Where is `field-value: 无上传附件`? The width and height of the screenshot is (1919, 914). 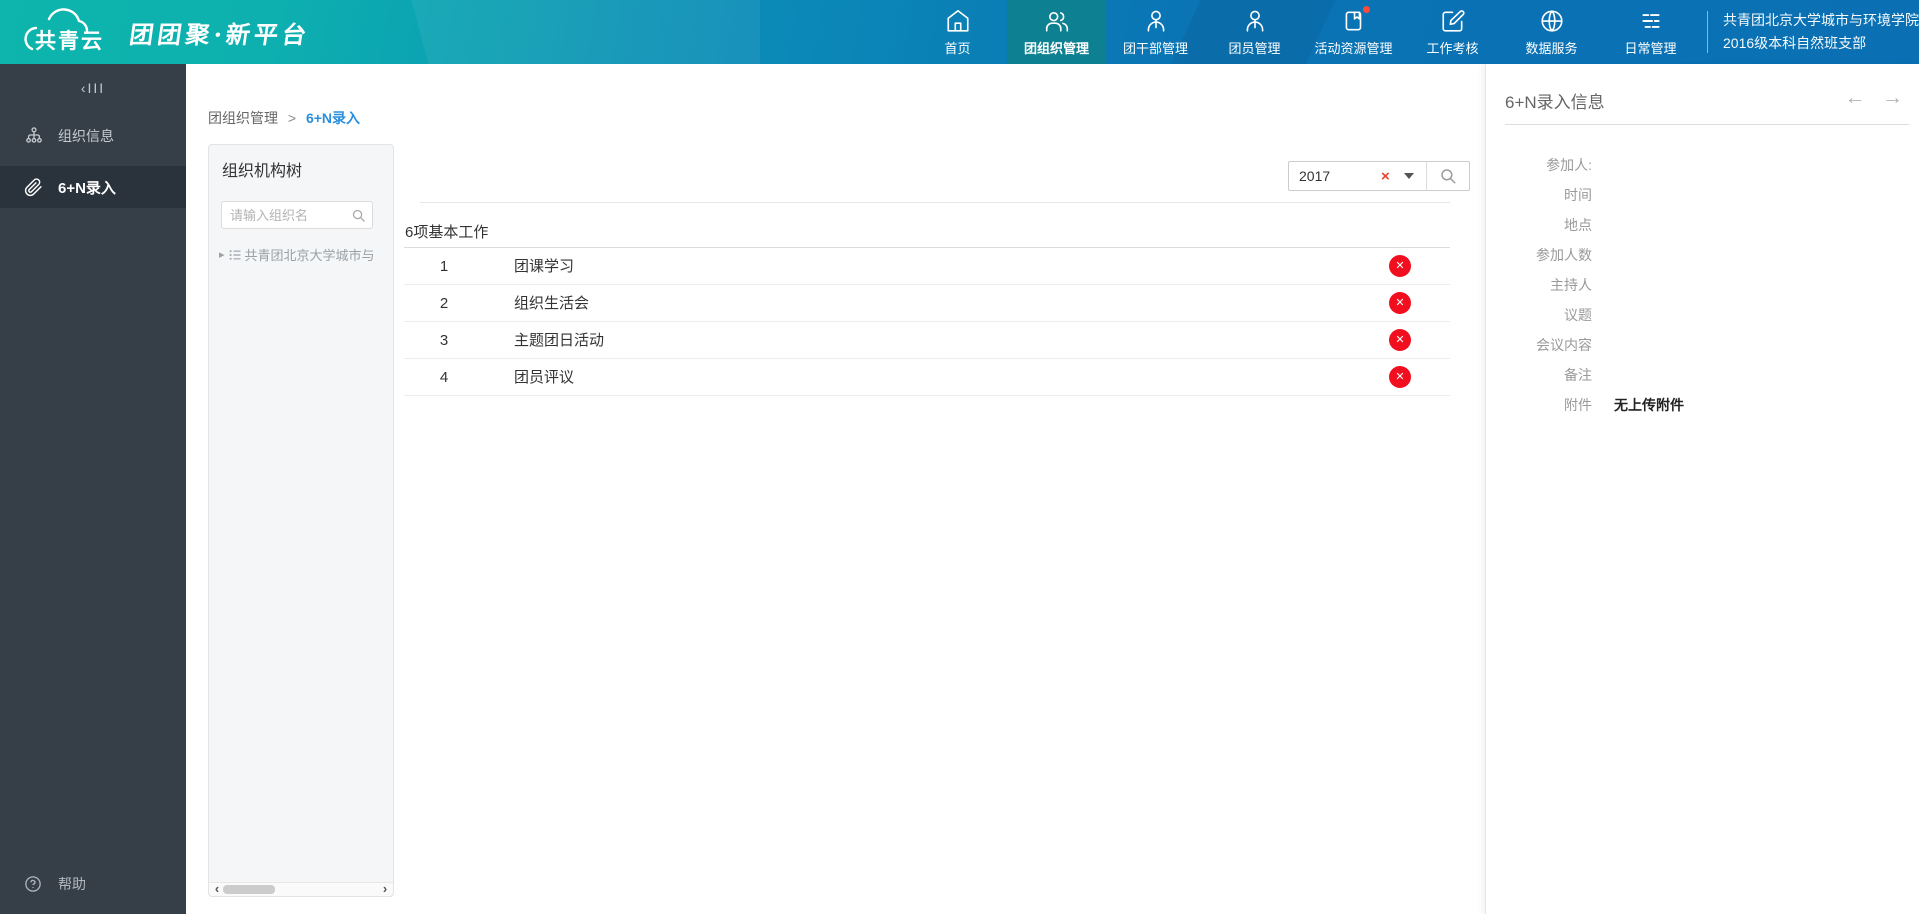 field-value: 无上传附件 is located at coordinates (1649, 405).